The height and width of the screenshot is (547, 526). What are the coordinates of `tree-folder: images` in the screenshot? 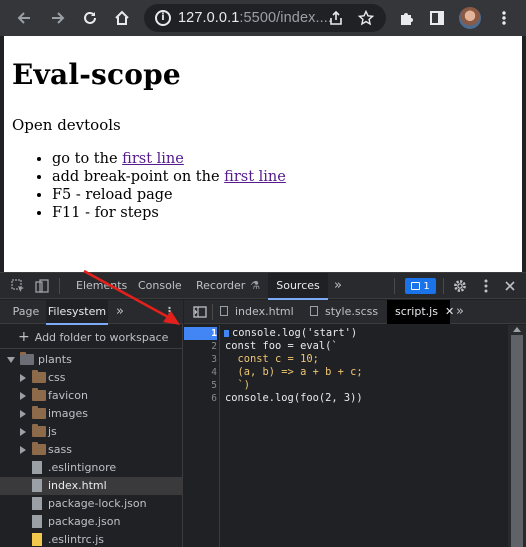 It's located at (91, 414).